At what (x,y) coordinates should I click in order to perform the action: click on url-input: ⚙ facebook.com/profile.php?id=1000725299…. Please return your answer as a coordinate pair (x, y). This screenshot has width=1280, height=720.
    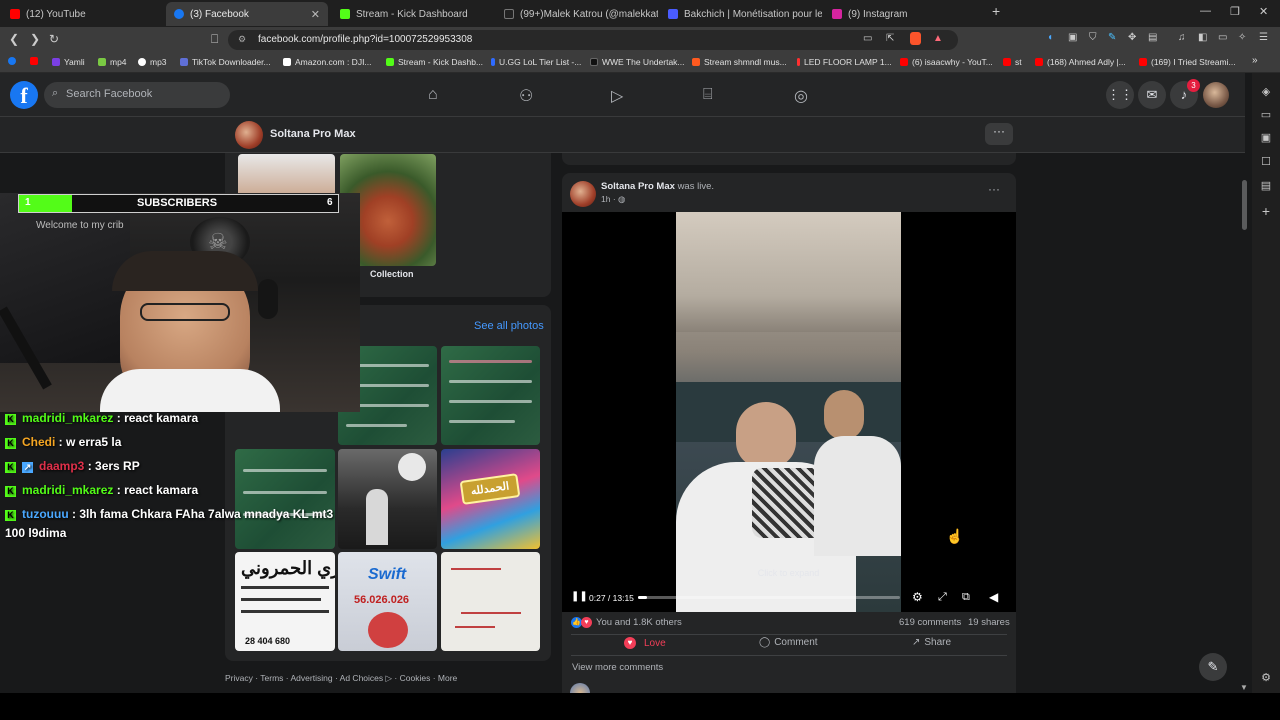
    Looking at the image, I should click on (593, 40).